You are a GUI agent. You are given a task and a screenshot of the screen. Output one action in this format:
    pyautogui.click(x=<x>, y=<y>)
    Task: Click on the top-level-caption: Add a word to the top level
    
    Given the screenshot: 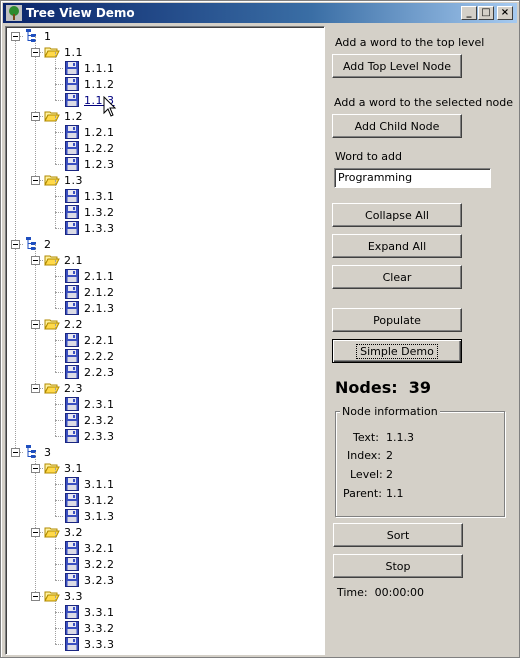 What is the action you would take?
    pyautogui.click(x=410, y=42)
    